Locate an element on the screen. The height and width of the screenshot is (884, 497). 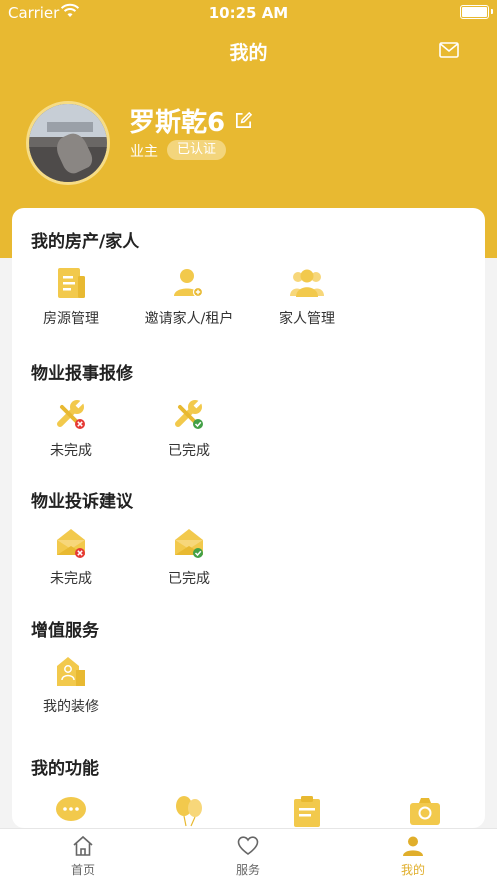
tab-home: 首页 is located at coordinates (83, 856).